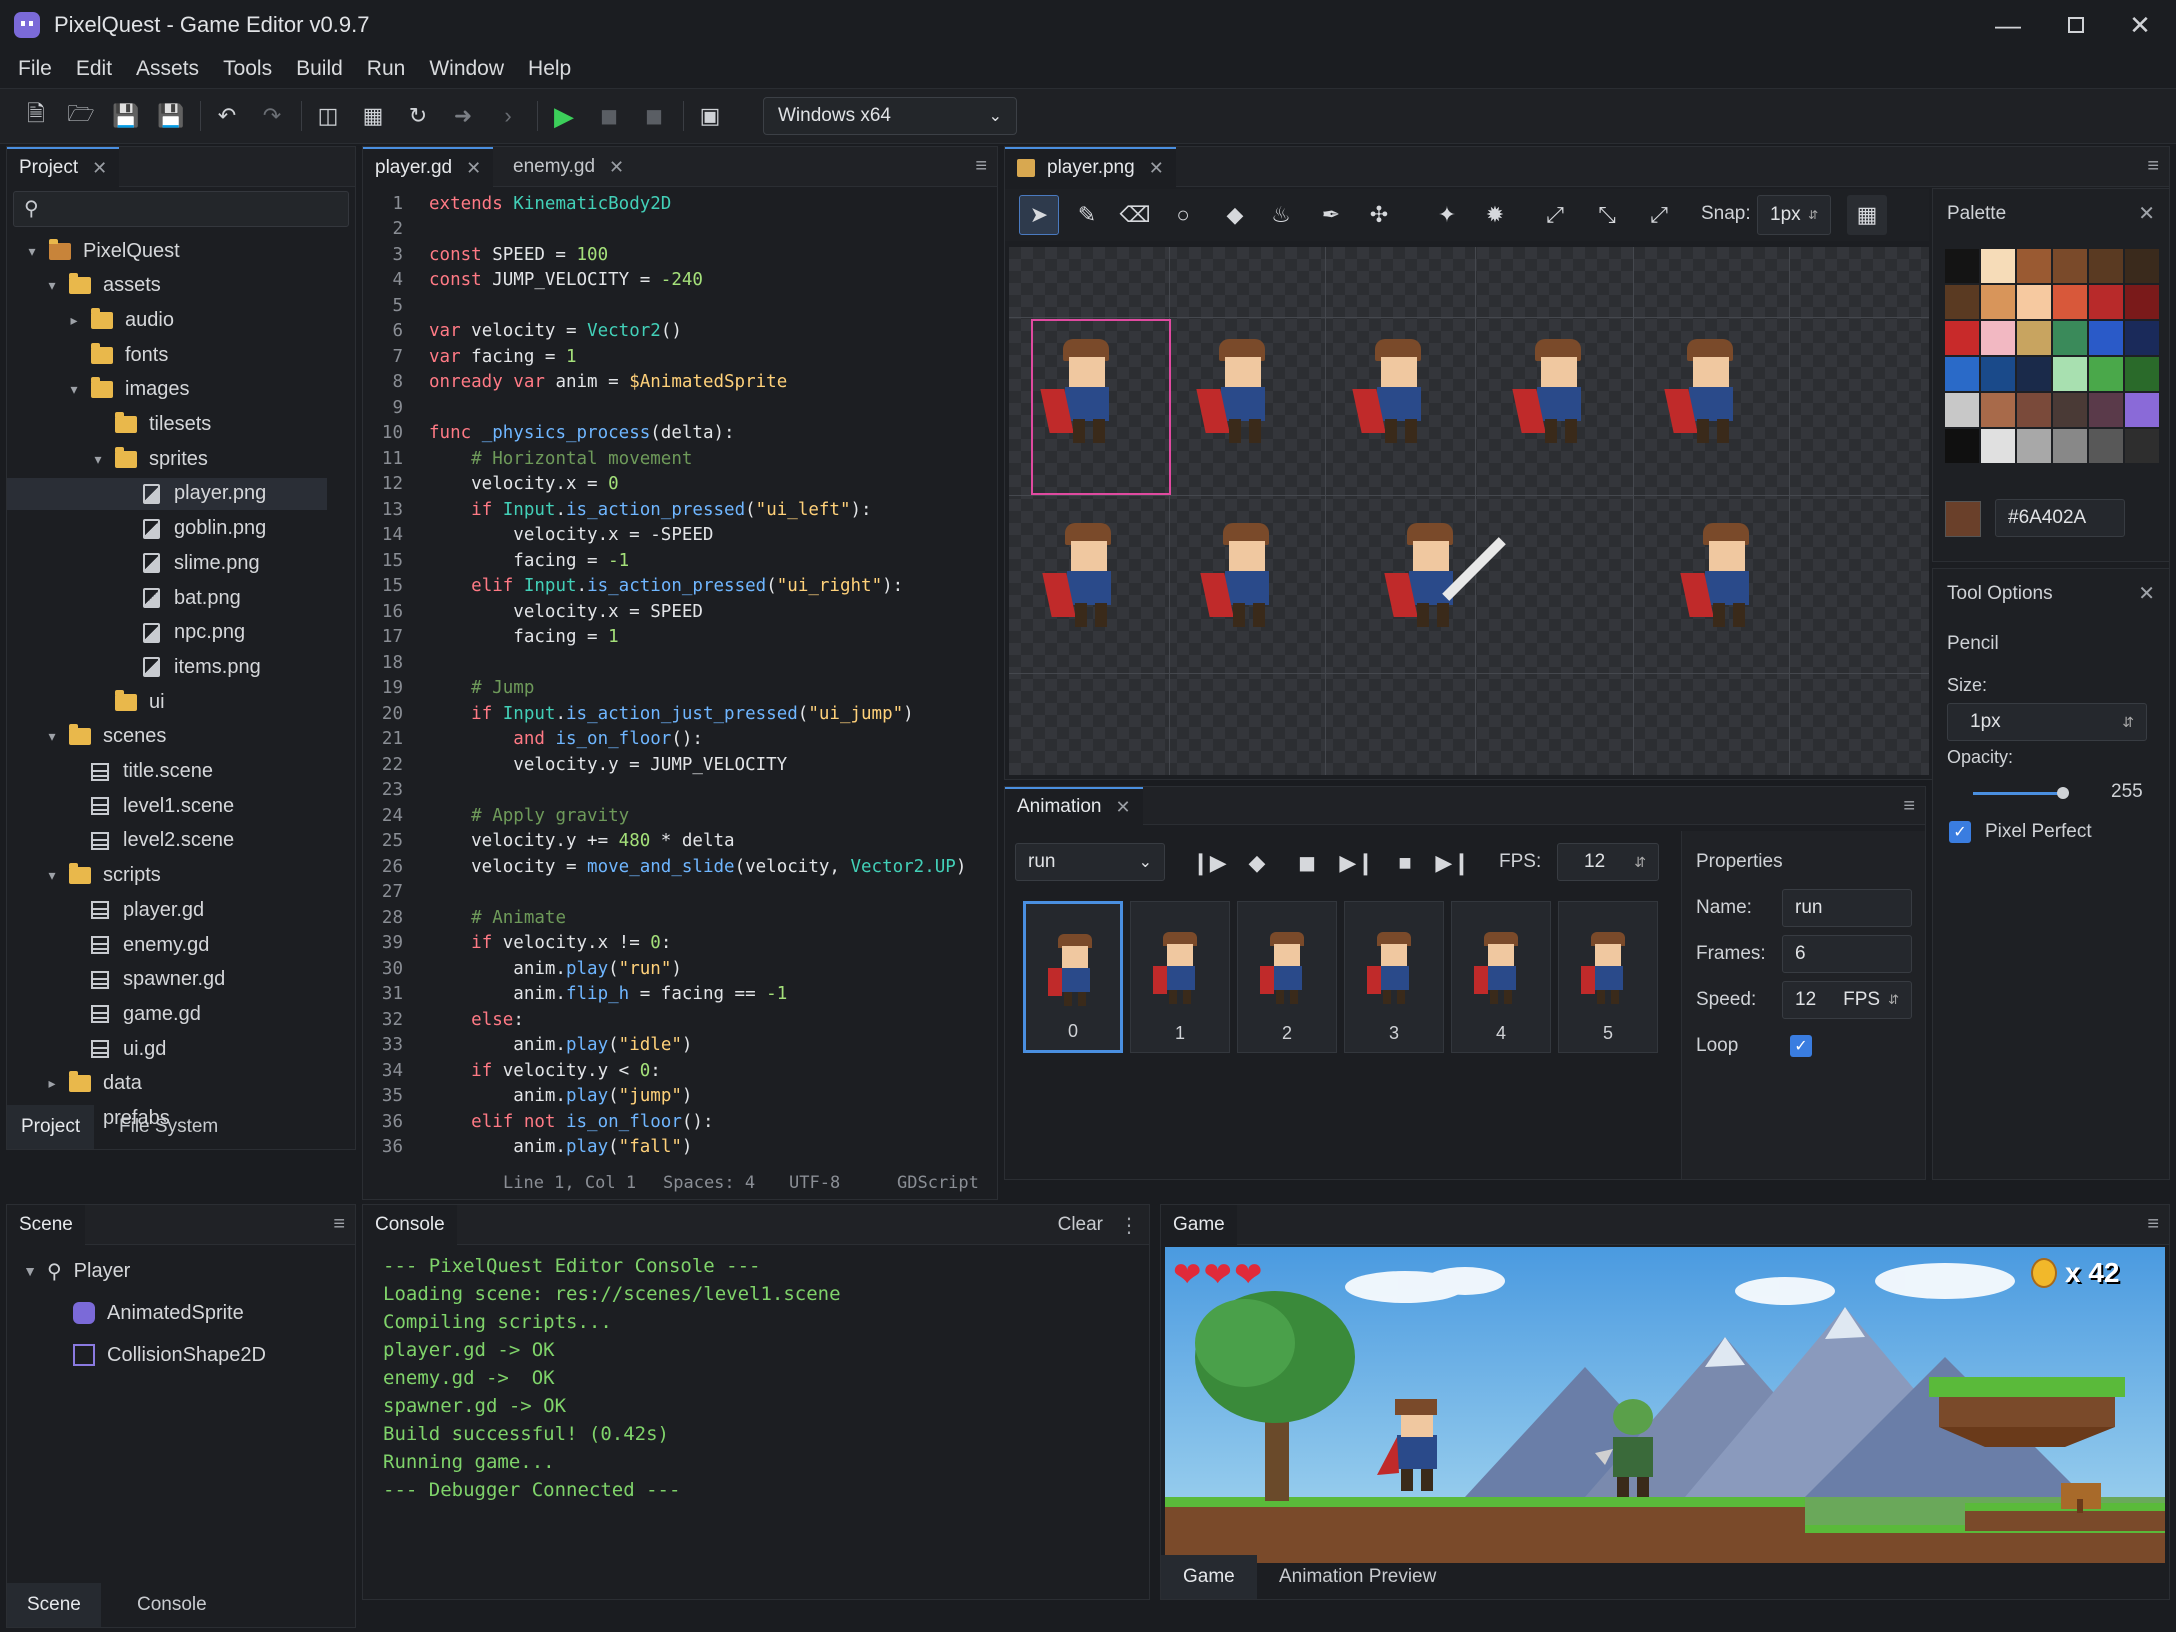  I want to click on step-icon: ➜, so click(463, 116).